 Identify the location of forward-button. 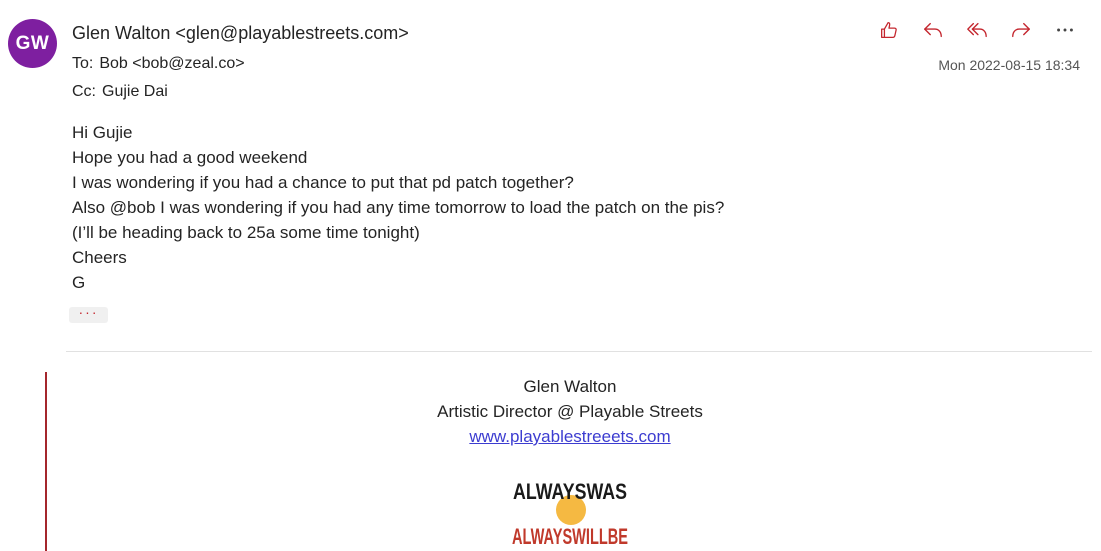
(1021, 30).